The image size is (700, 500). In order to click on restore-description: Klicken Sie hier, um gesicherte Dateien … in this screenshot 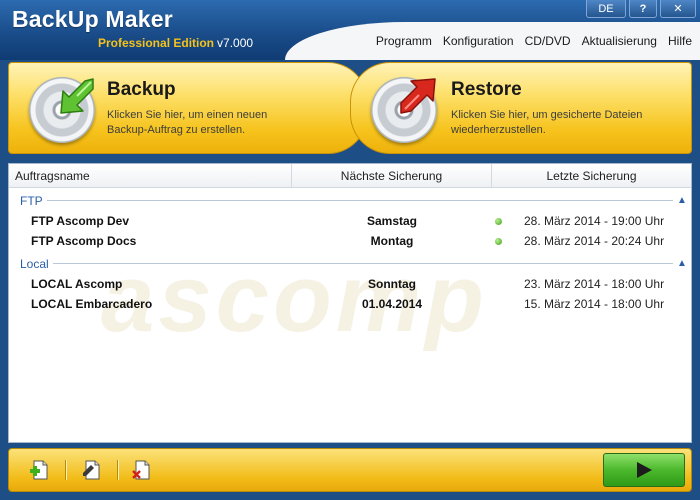, I will do `click(547, 122)`.